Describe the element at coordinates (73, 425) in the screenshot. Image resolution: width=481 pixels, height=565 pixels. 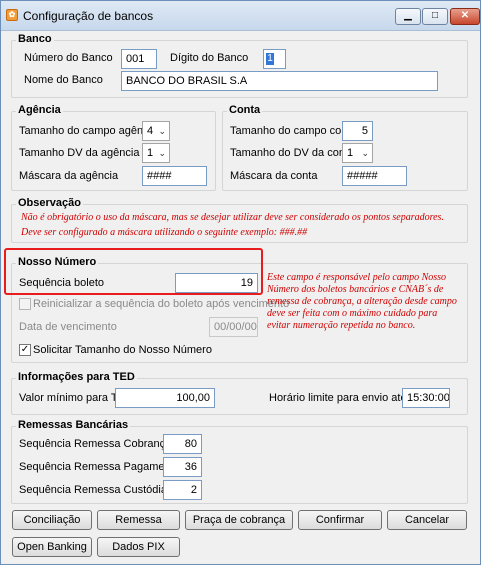
I see `remessas-group-title: Remessas Bancárias` at that location.